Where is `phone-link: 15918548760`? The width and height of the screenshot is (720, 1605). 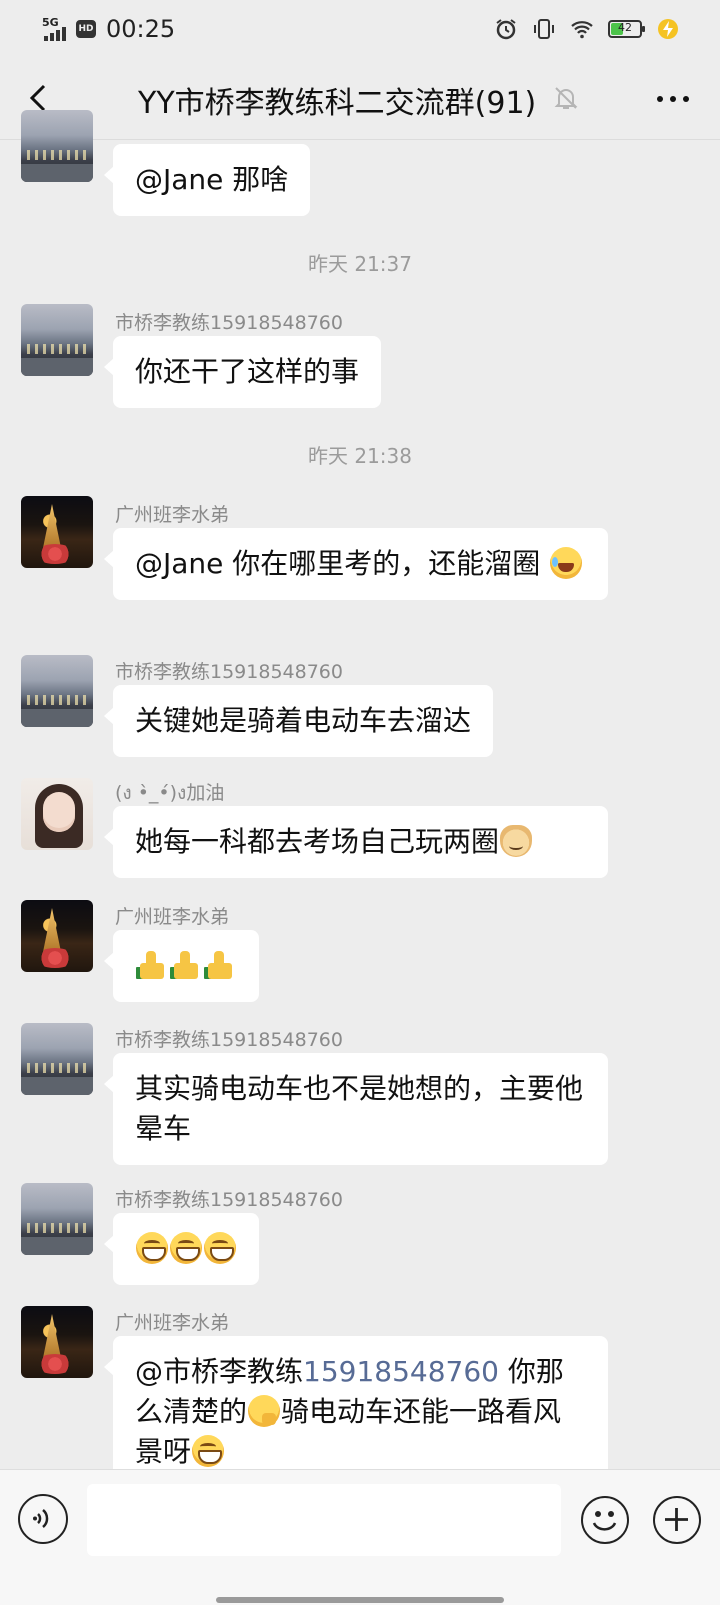 phone-link: 15918548760 is located at coordinates (401, 1371).